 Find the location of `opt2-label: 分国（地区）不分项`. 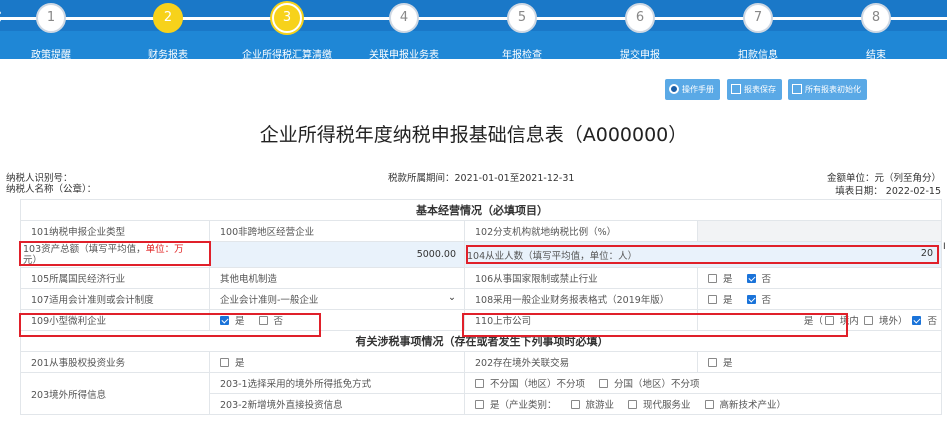

opt2-label: 分国（地区）不分项 is located at coordinates (657, 384).